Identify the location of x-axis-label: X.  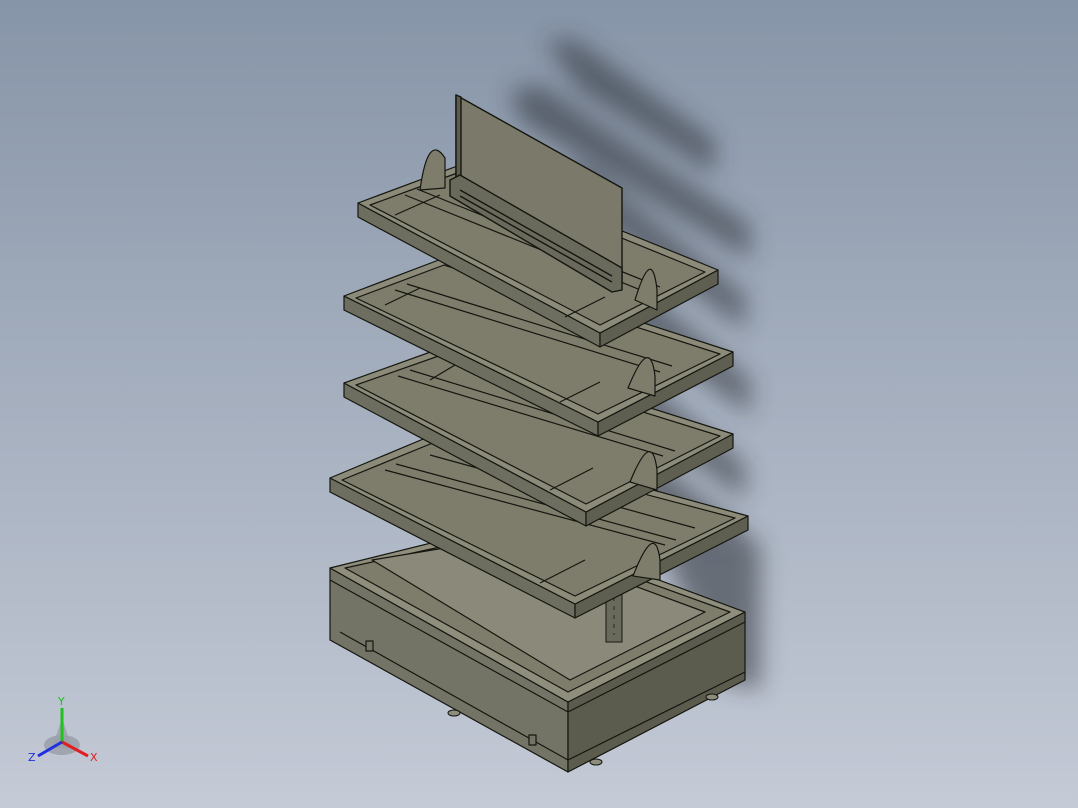
(94, 757).